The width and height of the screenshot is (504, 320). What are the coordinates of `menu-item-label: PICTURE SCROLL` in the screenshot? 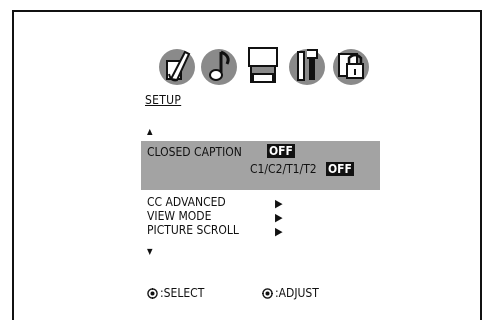 It's located at (193, 230).